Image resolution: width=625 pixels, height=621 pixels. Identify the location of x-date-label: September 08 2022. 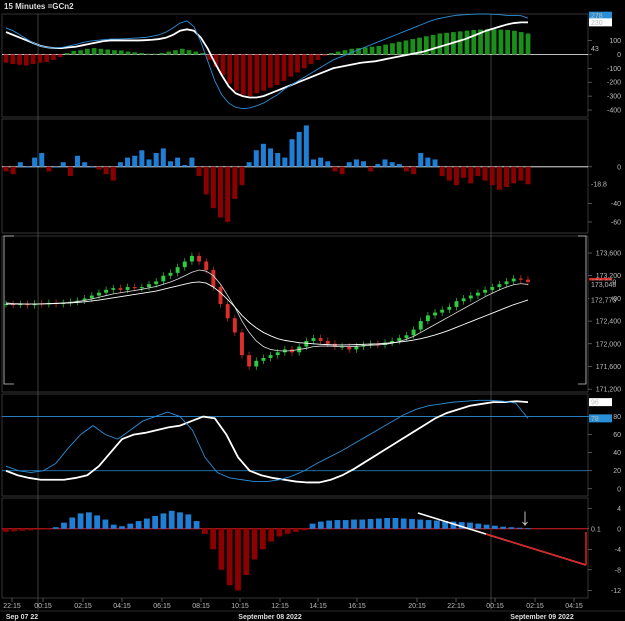
(270, 617).